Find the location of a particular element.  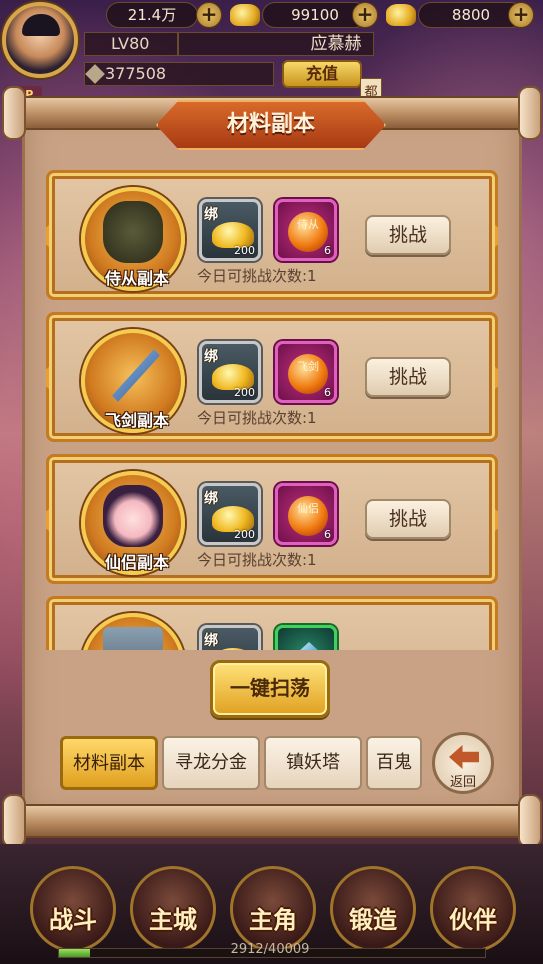

back-arrow-icon is located at coordinates (464, 757).